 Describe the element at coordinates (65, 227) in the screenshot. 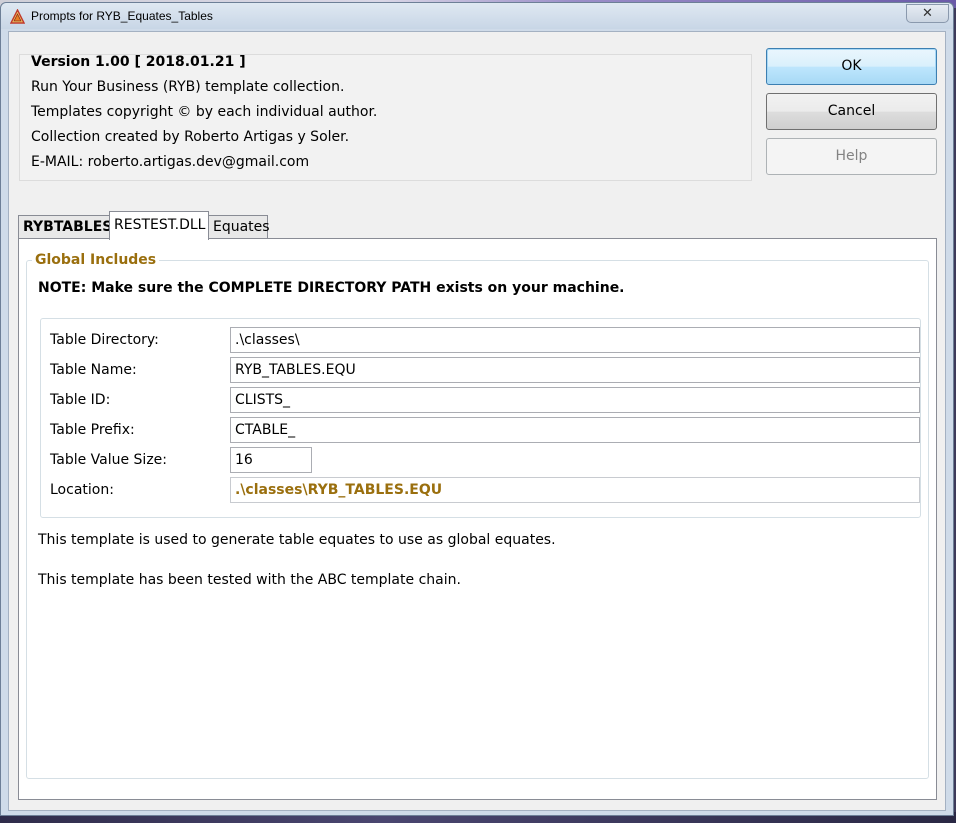

I see `tab-rybtables: RYBTABLES` at that location.